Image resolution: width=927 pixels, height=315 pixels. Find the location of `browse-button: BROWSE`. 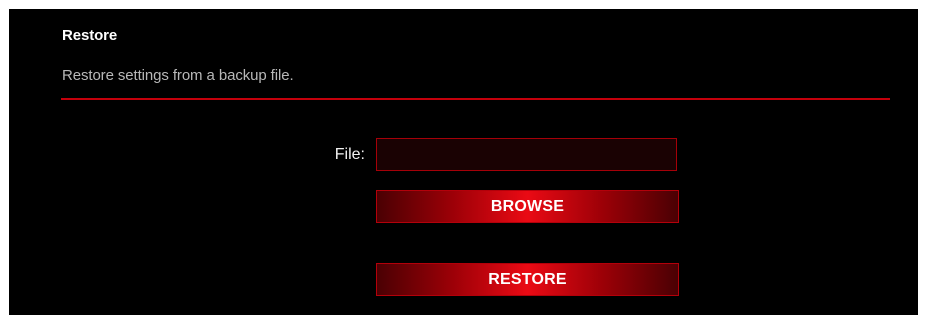

browse-button: BROWSE is located at coordinates (527, 206).